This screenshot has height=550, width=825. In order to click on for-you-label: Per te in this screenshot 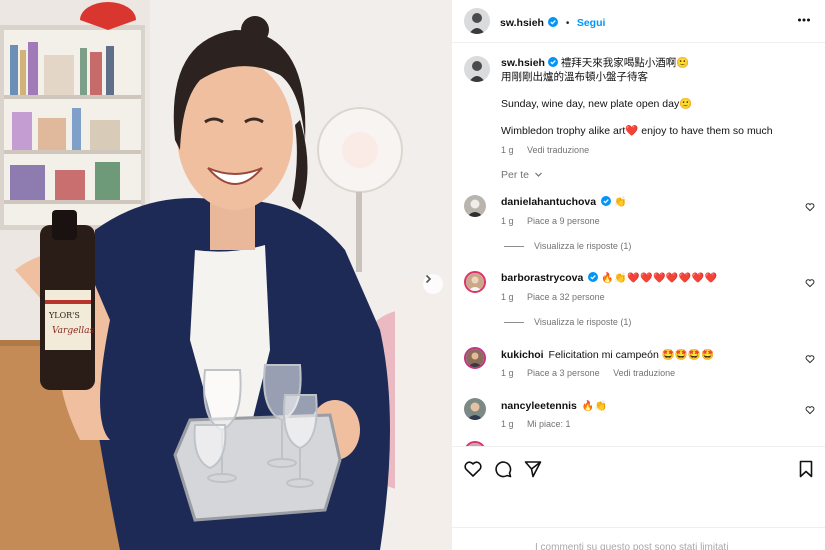, I will do `click(515, 175)`.